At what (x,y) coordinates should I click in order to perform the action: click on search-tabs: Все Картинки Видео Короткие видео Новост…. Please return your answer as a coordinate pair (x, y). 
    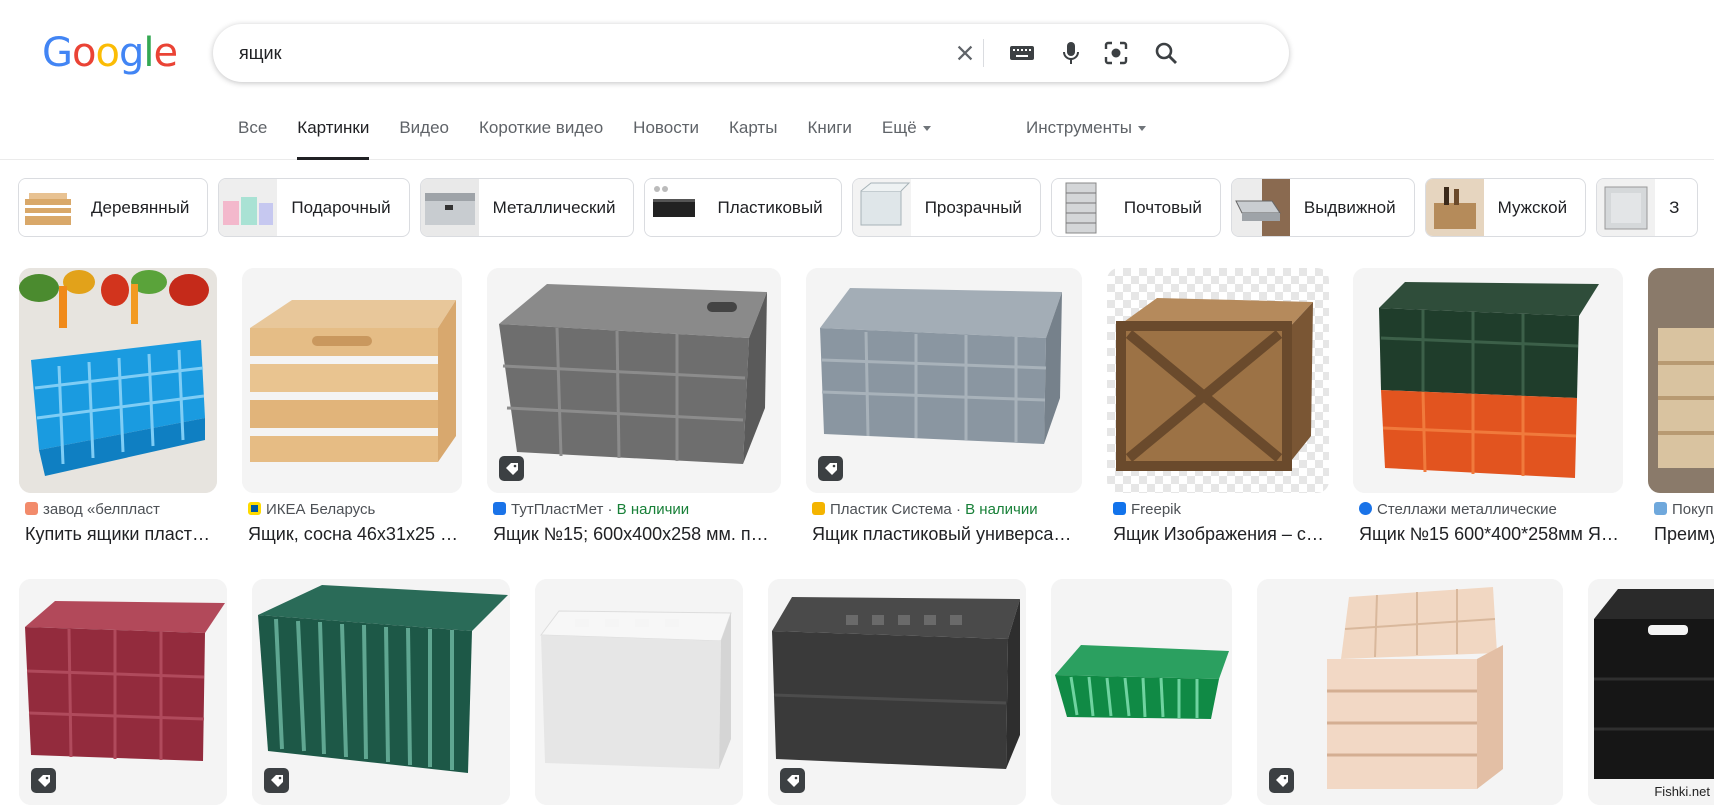
    Looking at the image, I should click on (599, 139).